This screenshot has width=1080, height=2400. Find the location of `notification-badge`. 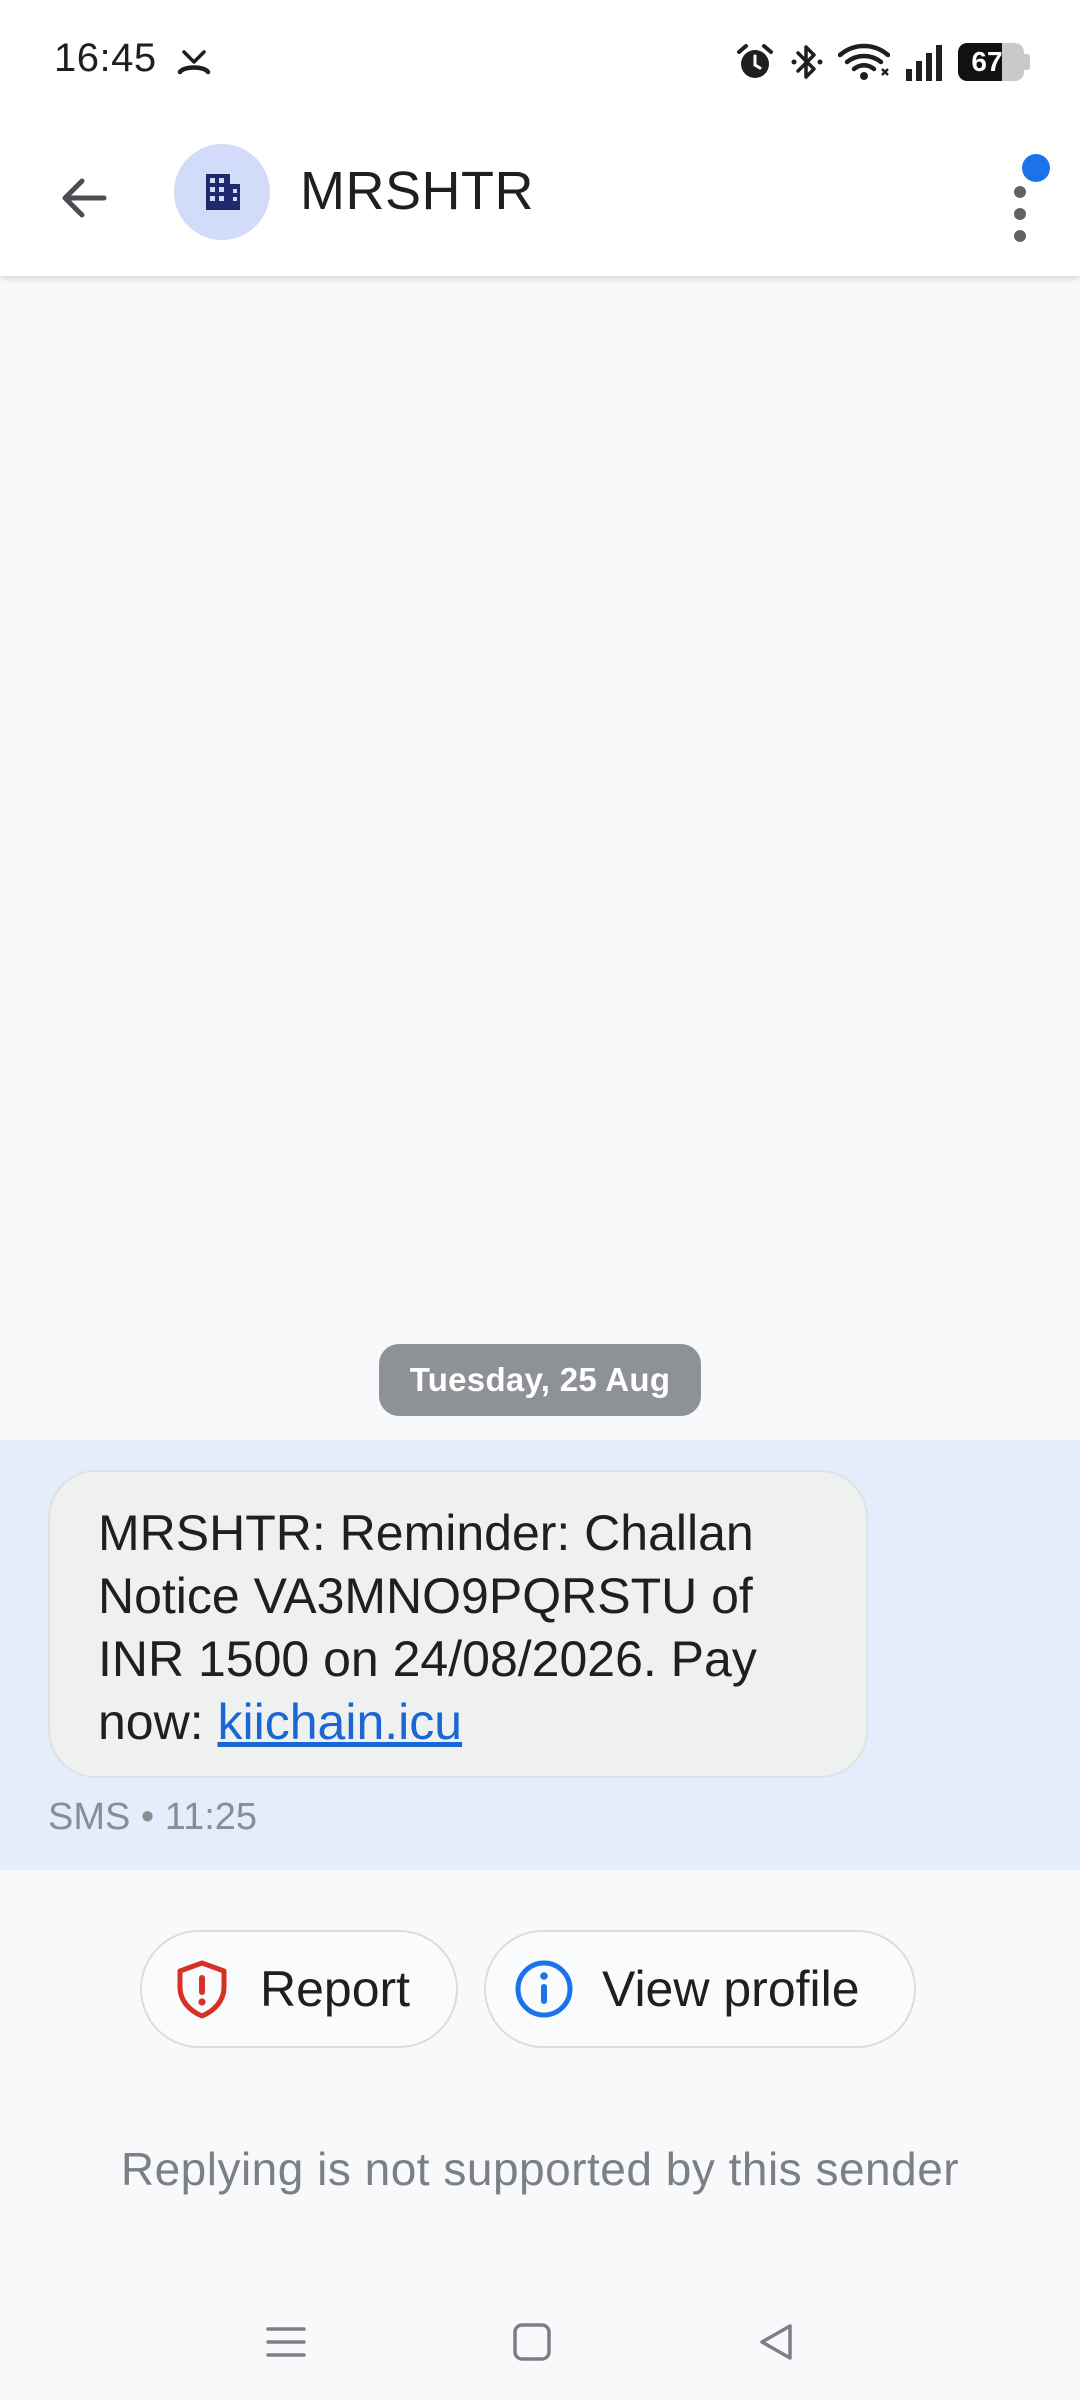

notification-badge is located at coordinates (1036, 168).